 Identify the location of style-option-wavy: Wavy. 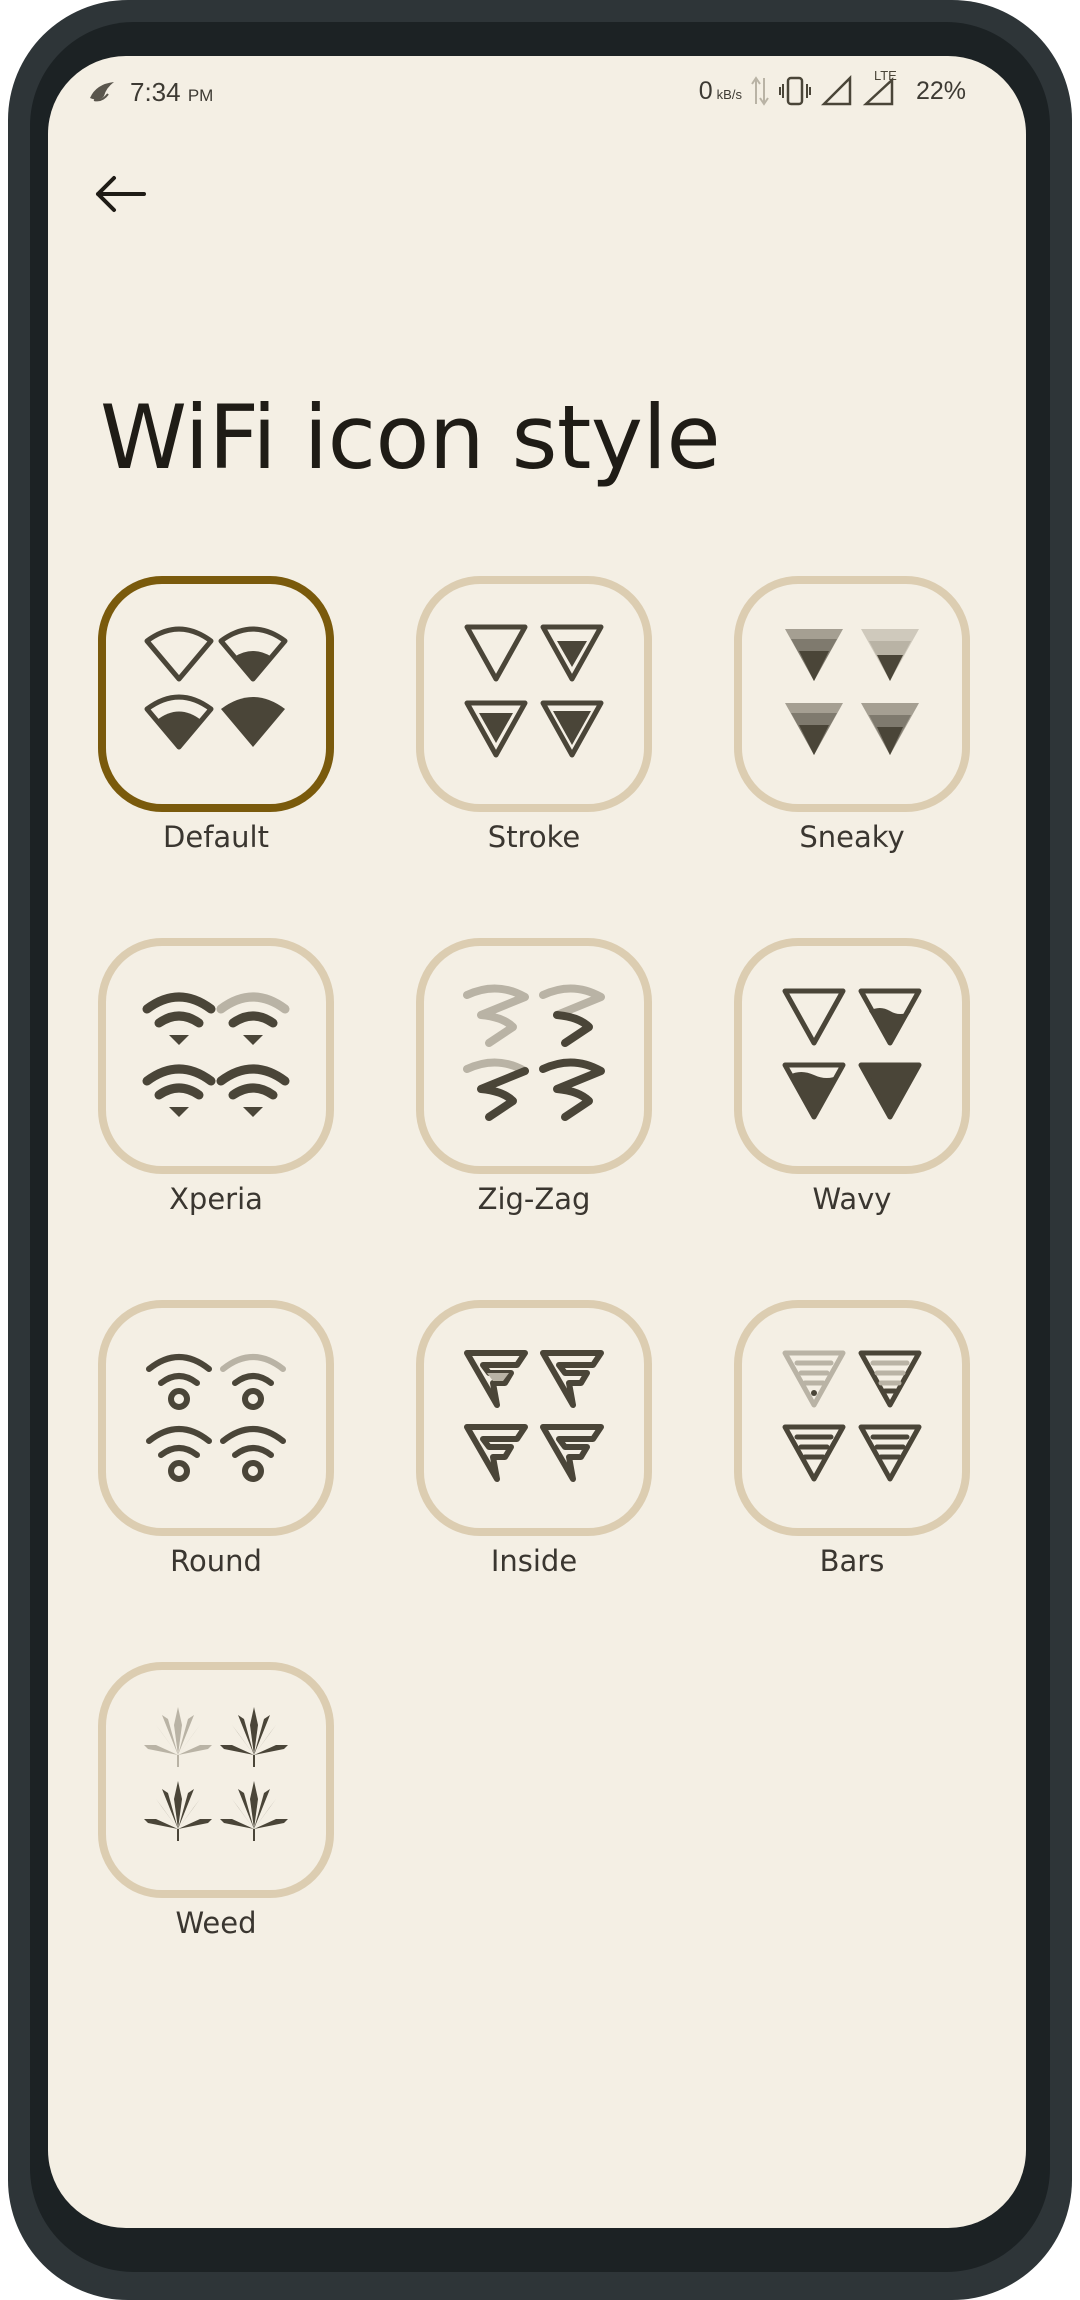
(852, 1077).